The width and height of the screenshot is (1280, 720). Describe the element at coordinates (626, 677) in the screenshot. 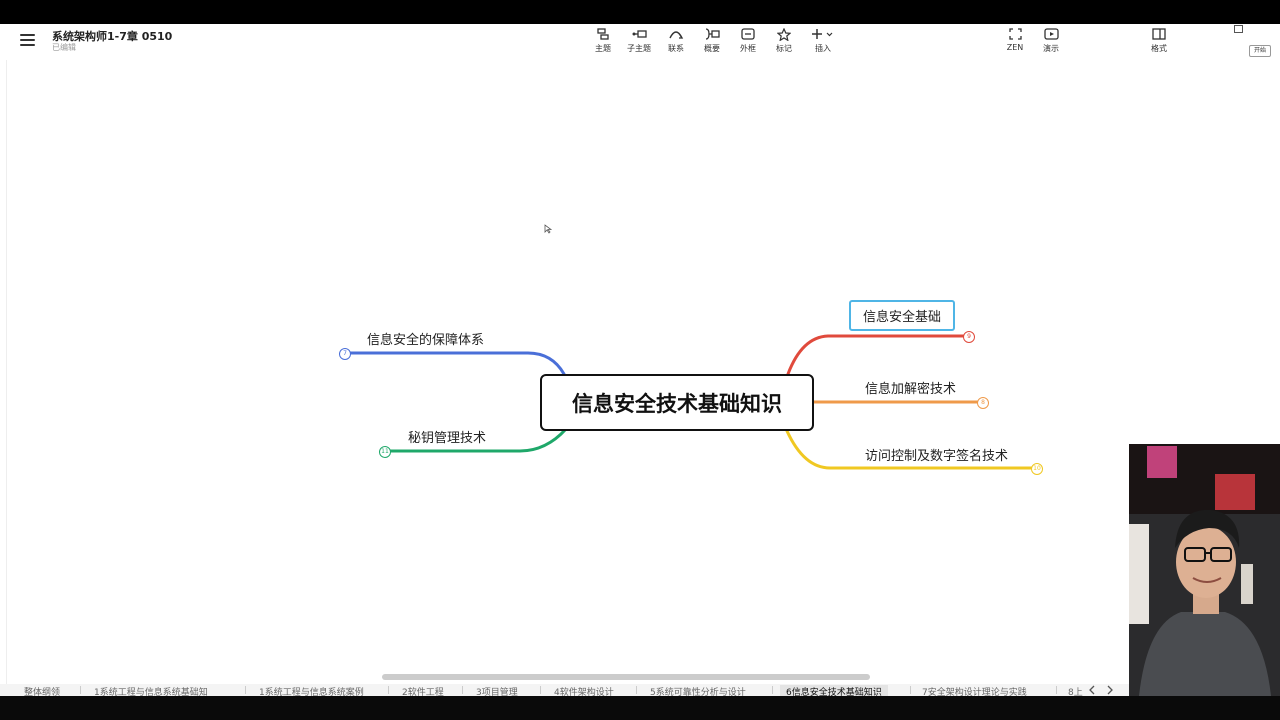

I see `horizontal-scrollbar` at that location.